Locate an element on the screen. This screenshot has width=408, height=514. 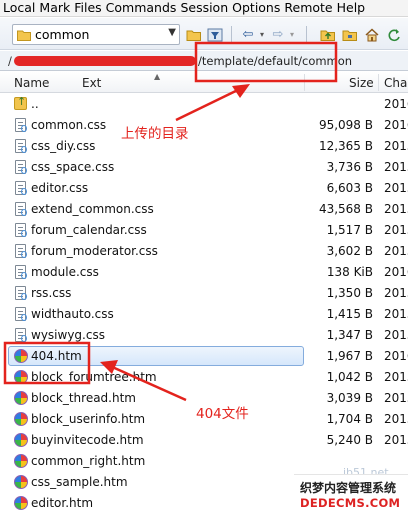
menu-item-remote: Remote is located at coordinates (306, 8).